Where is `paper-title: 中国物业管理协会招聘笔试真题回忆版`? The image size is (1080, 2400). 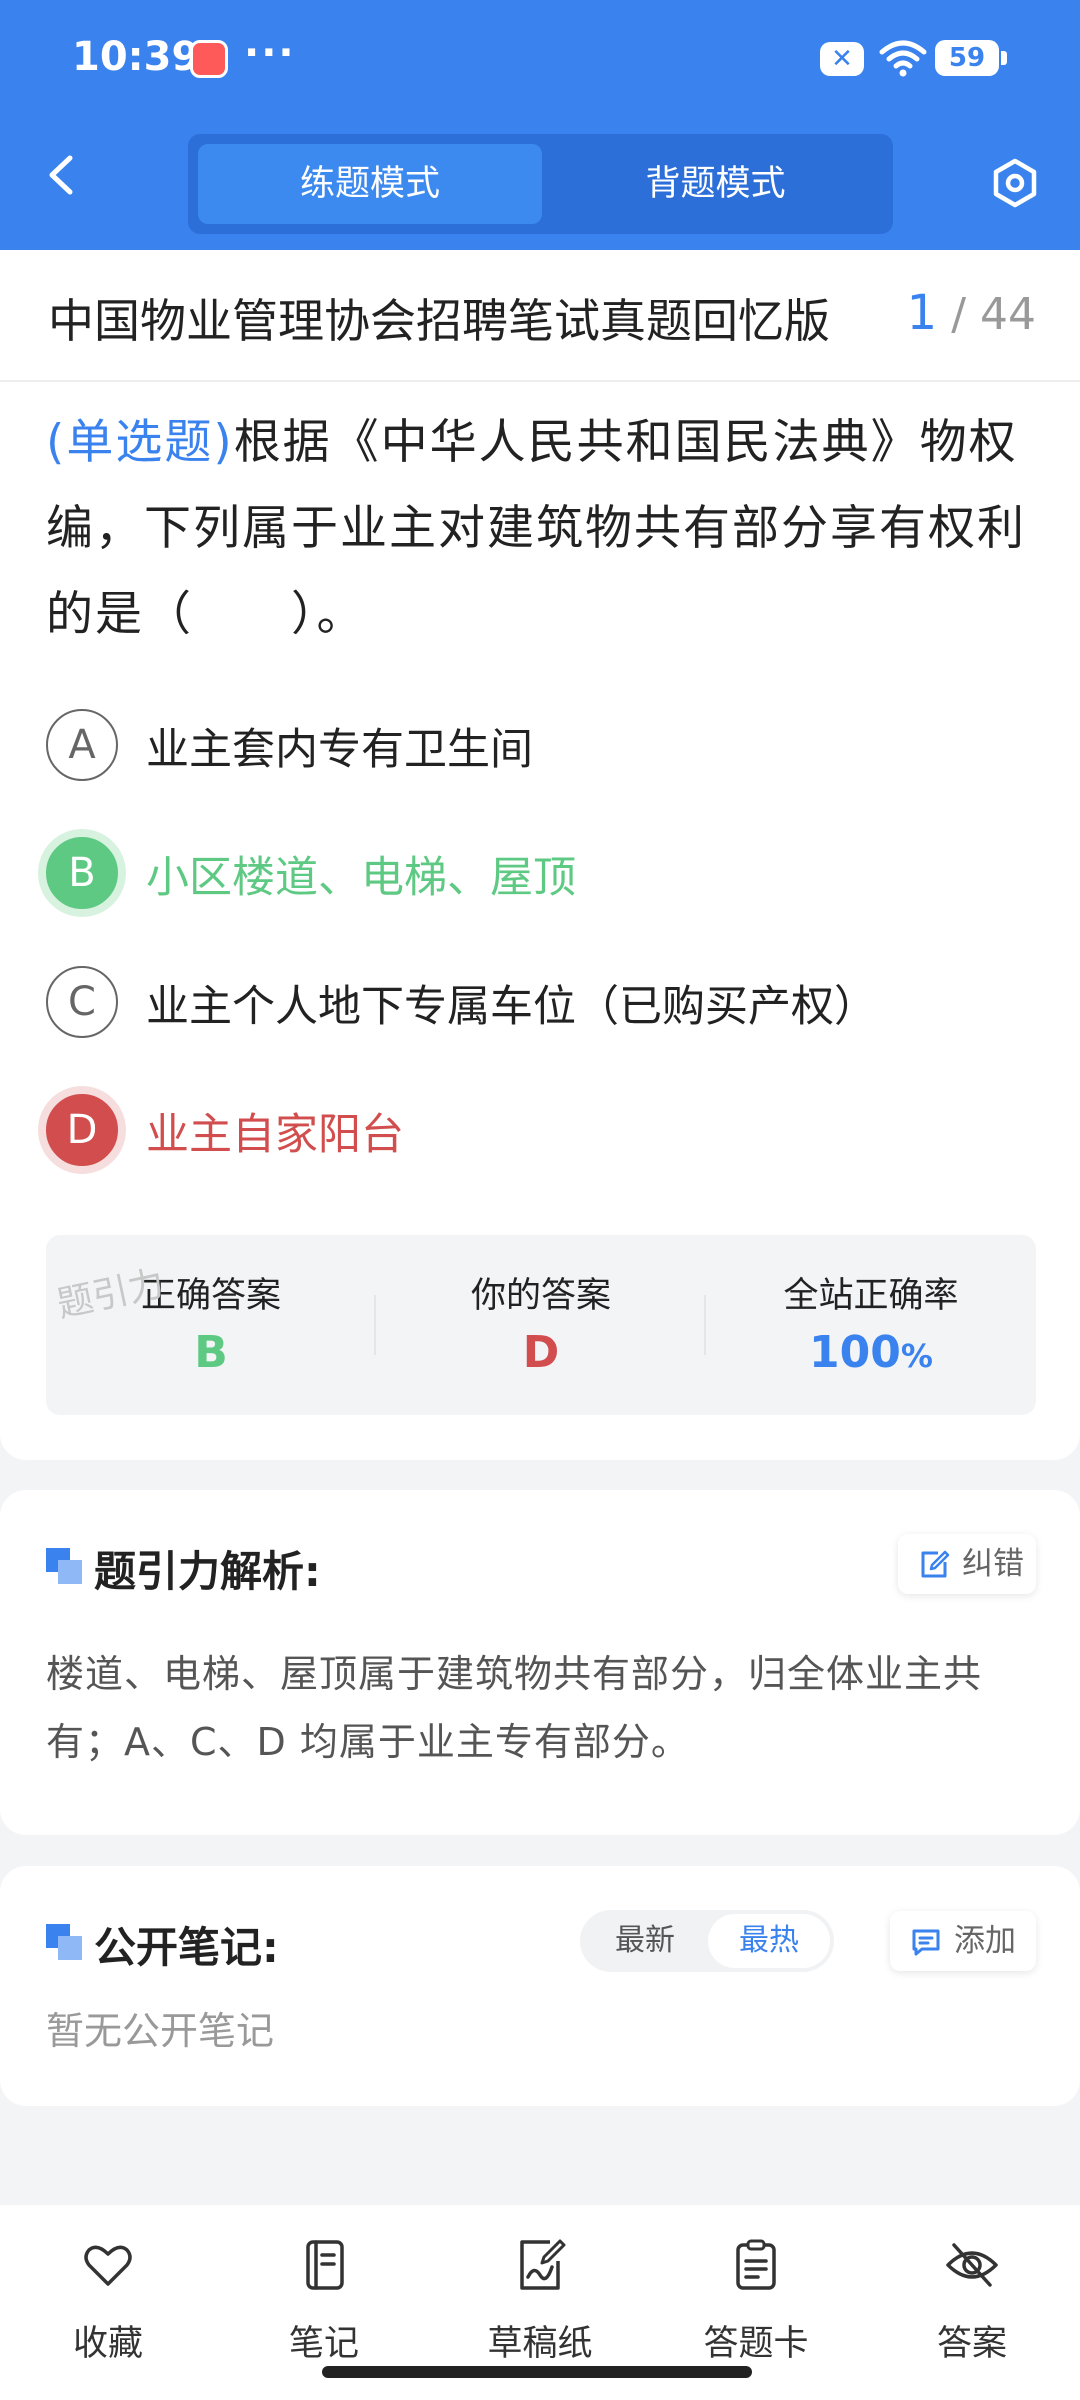
paper-title: 中国物业管理协会招聘笔试真题回忆版 is located at coordinates (439, 321).